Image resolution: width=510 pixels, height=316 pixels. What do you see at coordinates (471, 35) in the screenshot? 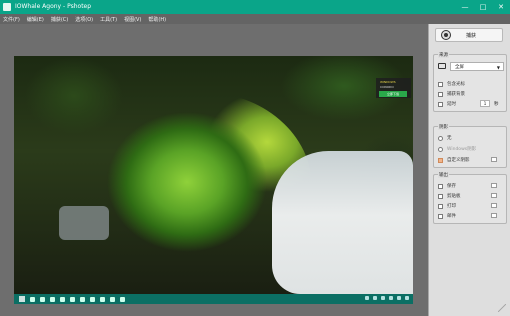
I see `capture-button-label: 捕获` at bounding box center [471, 35].